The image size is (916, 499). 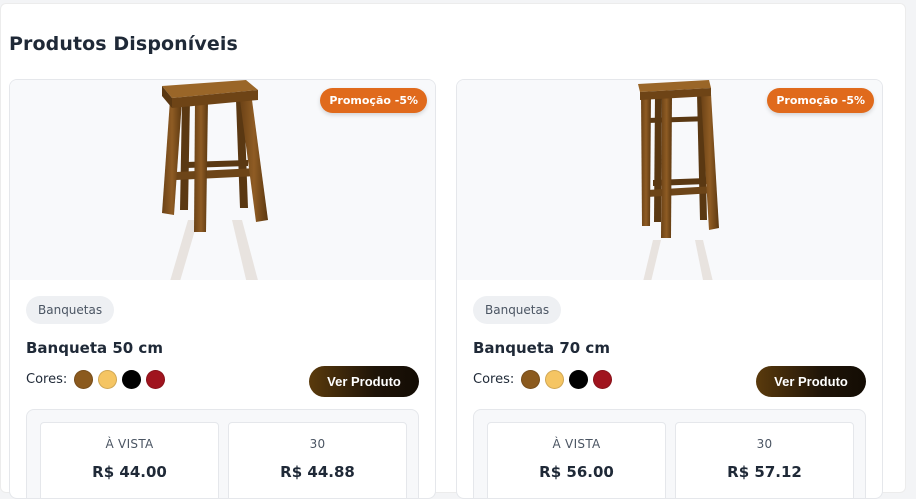 What do you see at coordinates (129, 460) in the screenshot?
I see `price-option-cash: À VISTA R$ 44.00` at bounding box center [129, 460].